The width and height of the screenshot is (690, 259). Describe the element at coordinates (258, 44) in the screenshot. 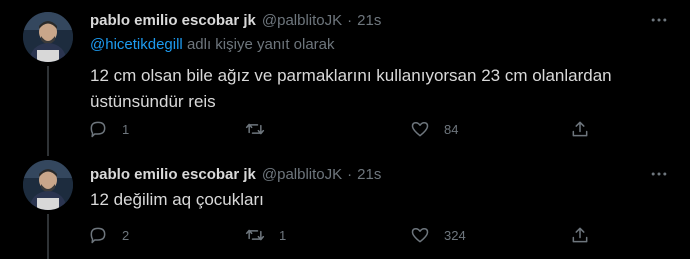

I see `reply-context-label: adlı kişiye yanıt olarak` at that location.